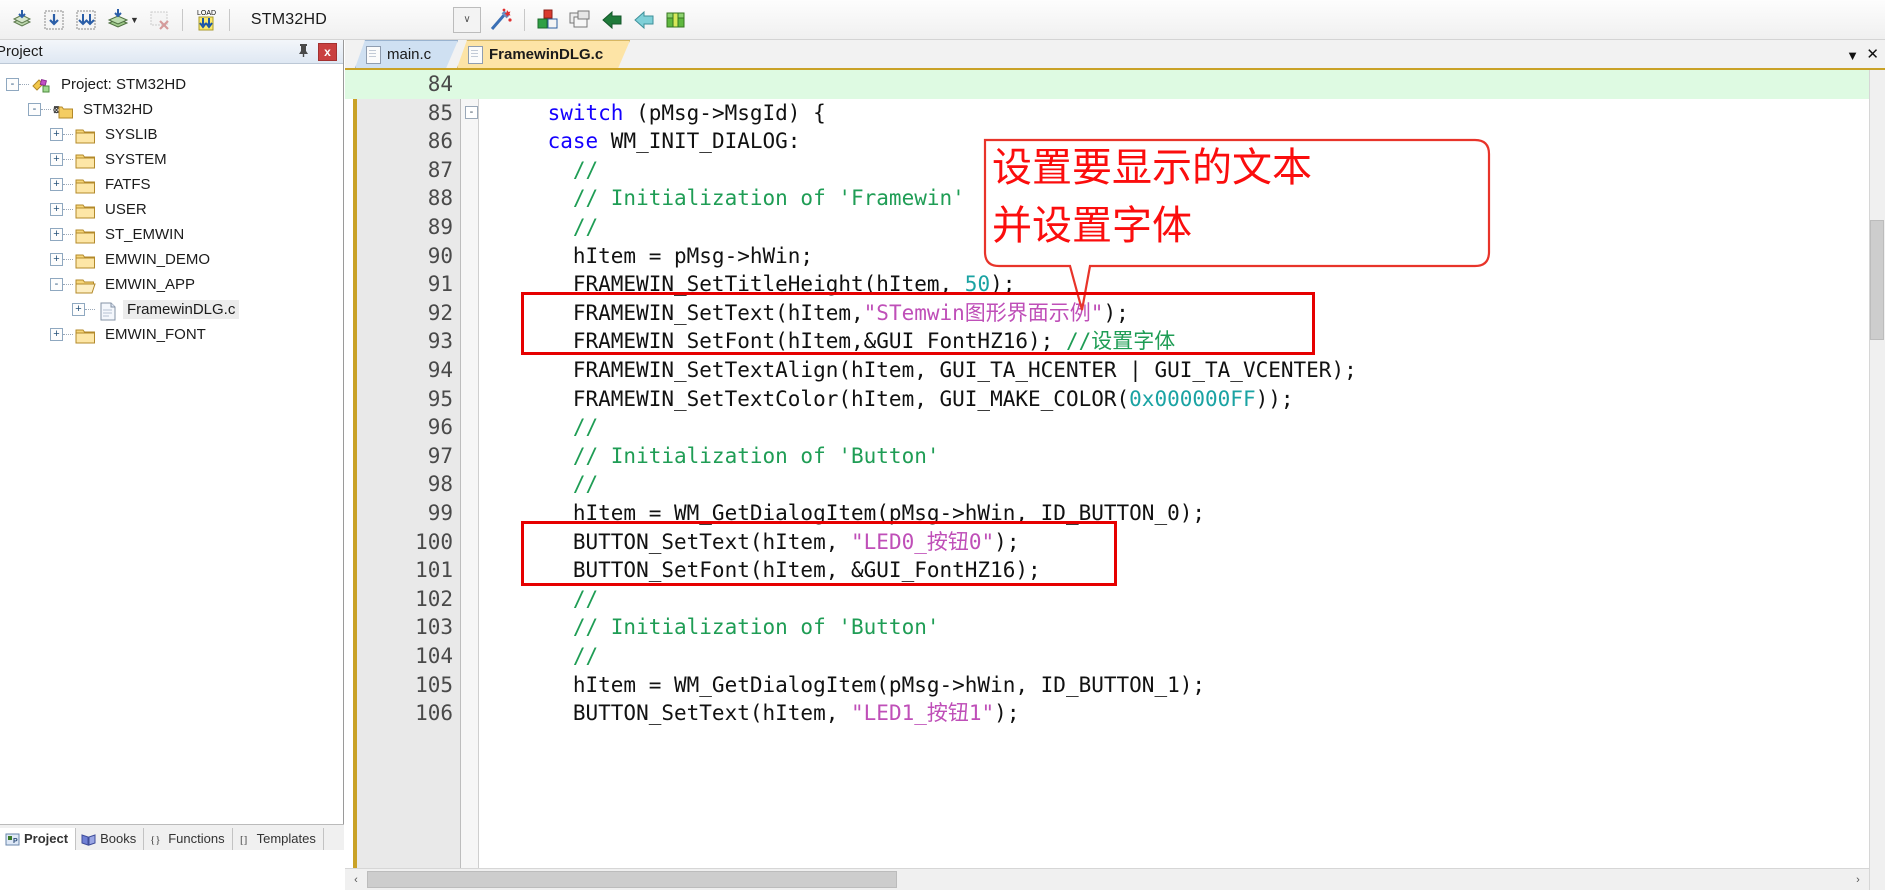  What do you see at coordinates (171, 334) in the screenshot?
I see `tree-item-emwin-font: + EMWIN_FONT` at bounding box center [171, 334].